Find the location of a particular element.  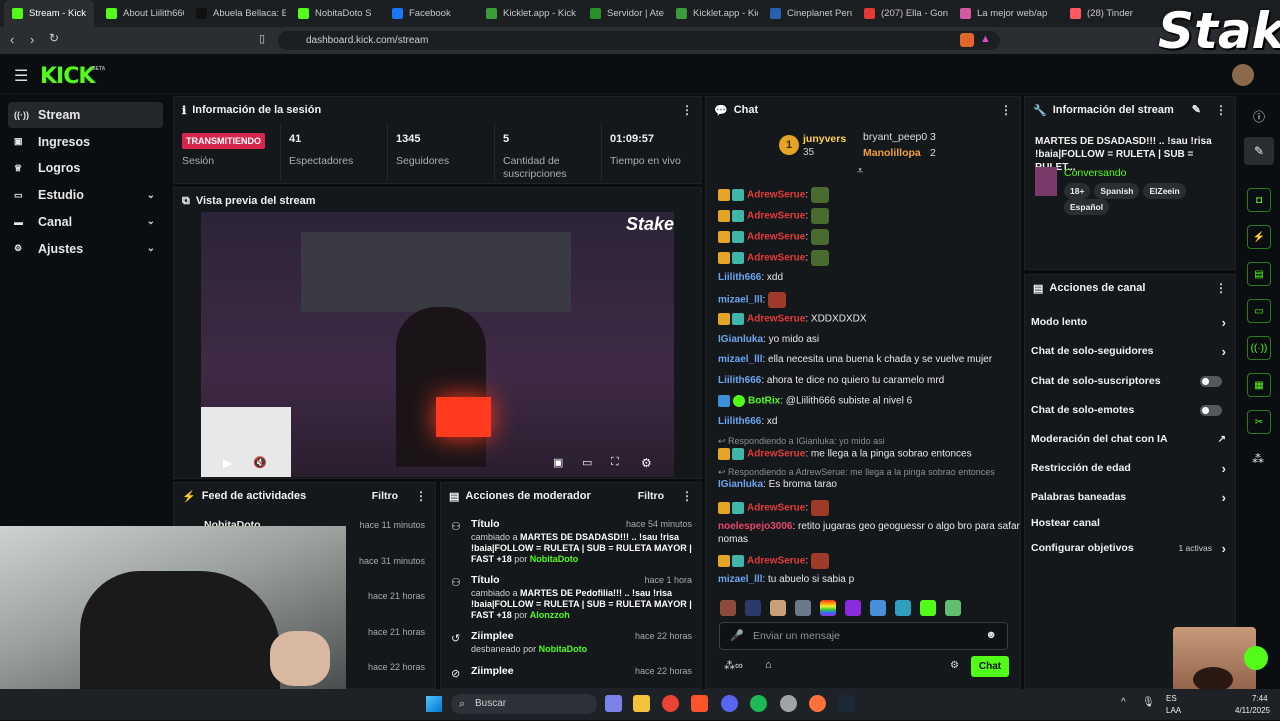

chat-rail-icon: ▭ is located at coordinates (1259, 311).